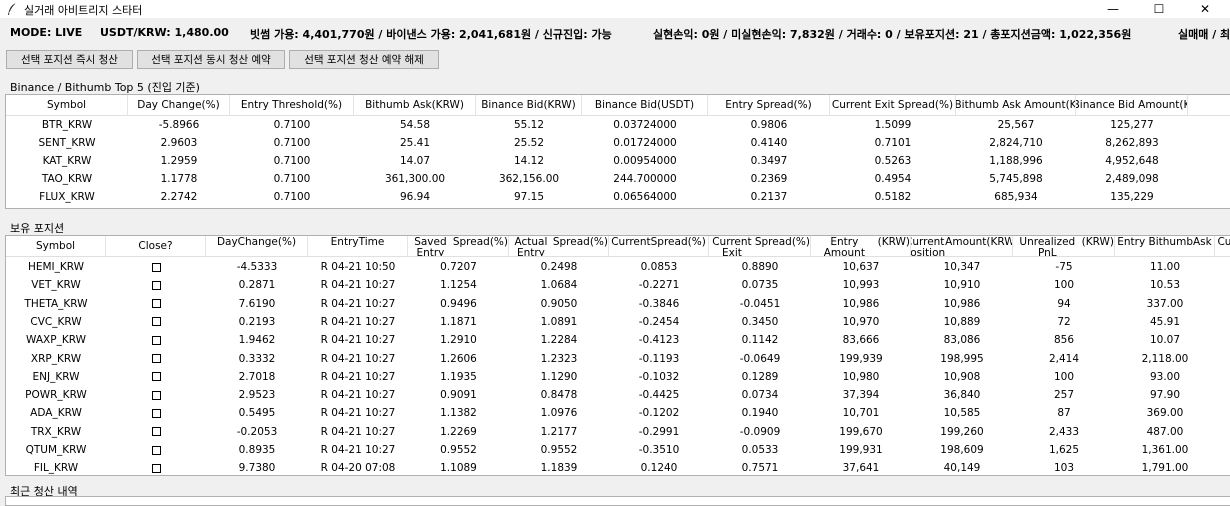  Describe the element at coordinates (67, 105) in the screenshot. I see `top5-col-header: Symbol` at that location.